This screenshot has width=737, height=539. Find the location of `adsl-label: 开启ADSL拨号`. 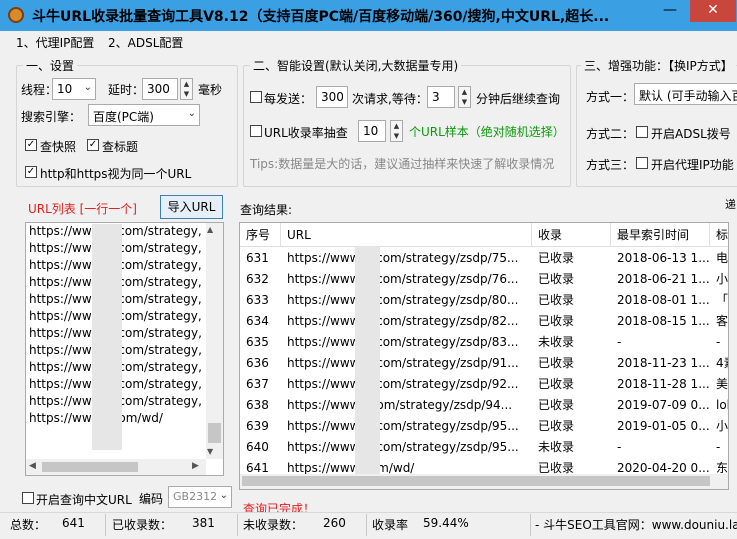

adsl-label: 开启ADSL拨号 is located at coordinates (691, 134).